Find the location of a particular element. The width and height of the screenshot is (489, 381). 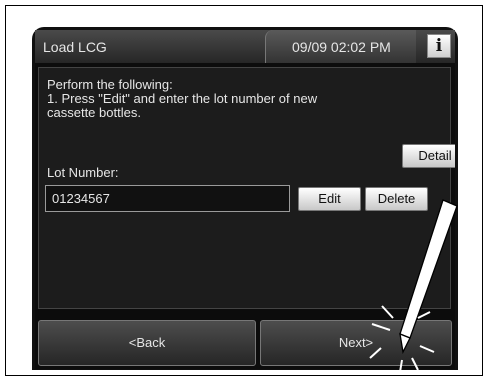

header-bar: Load LCG 09/09 02:02 PM i is located at coordinates (245, 46).